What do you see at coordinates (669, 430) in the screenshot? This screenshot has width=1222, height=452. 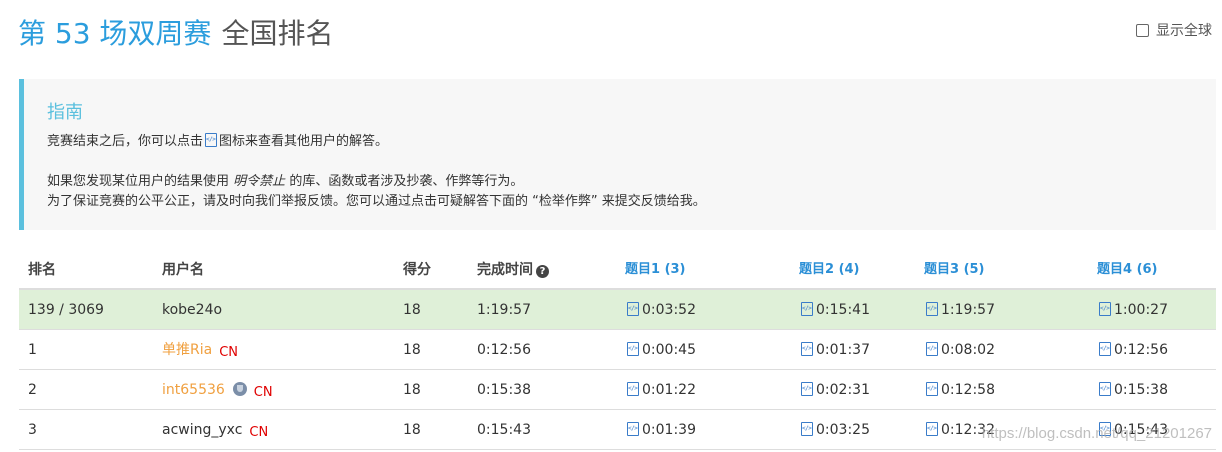 I see `row-q1-time: 0:01:39` at bounding box center [669, 430].